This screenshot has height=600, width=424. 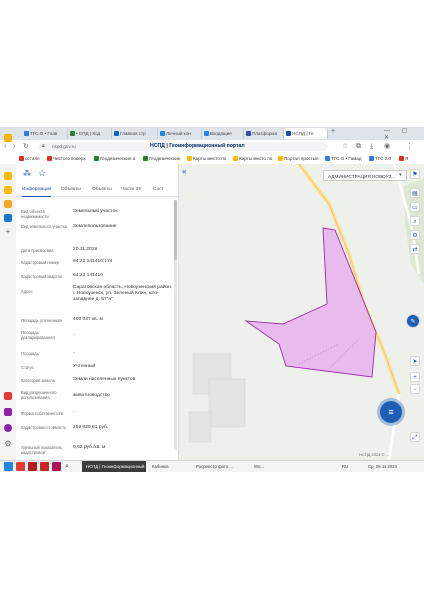 I want to click on taskbar-item: Кабинка, so click(x=160, y=466).